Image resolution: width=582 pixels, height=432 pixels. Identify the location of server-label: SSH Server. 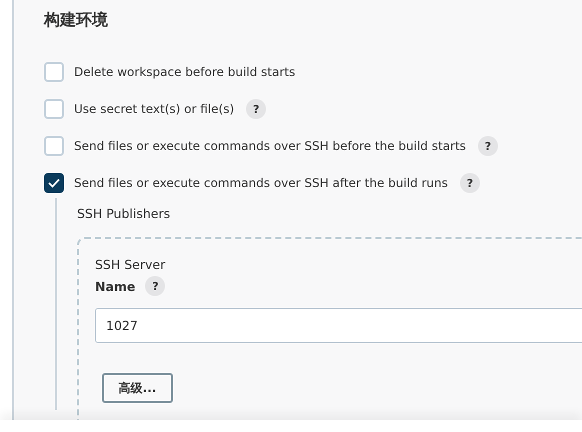
(130, 264).